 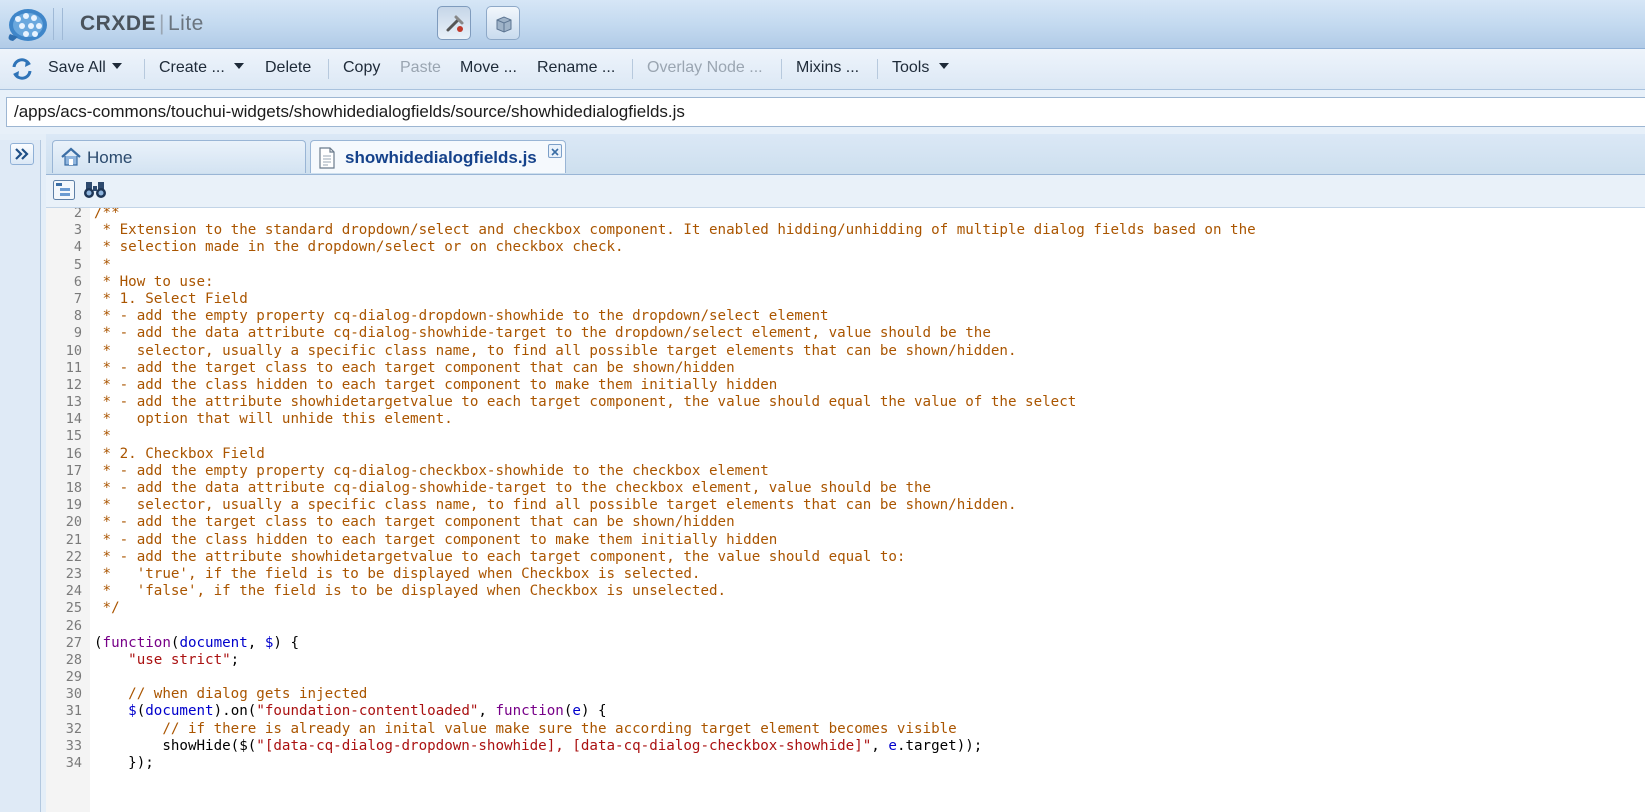 I want to click on code-text: */, so click(x=107, y=608).